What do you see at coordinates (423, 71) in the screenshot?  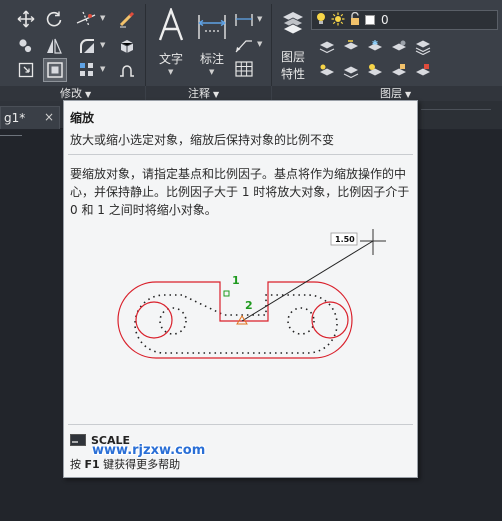 I see `layer-unlock-icon` at bounding box center [423, 71].